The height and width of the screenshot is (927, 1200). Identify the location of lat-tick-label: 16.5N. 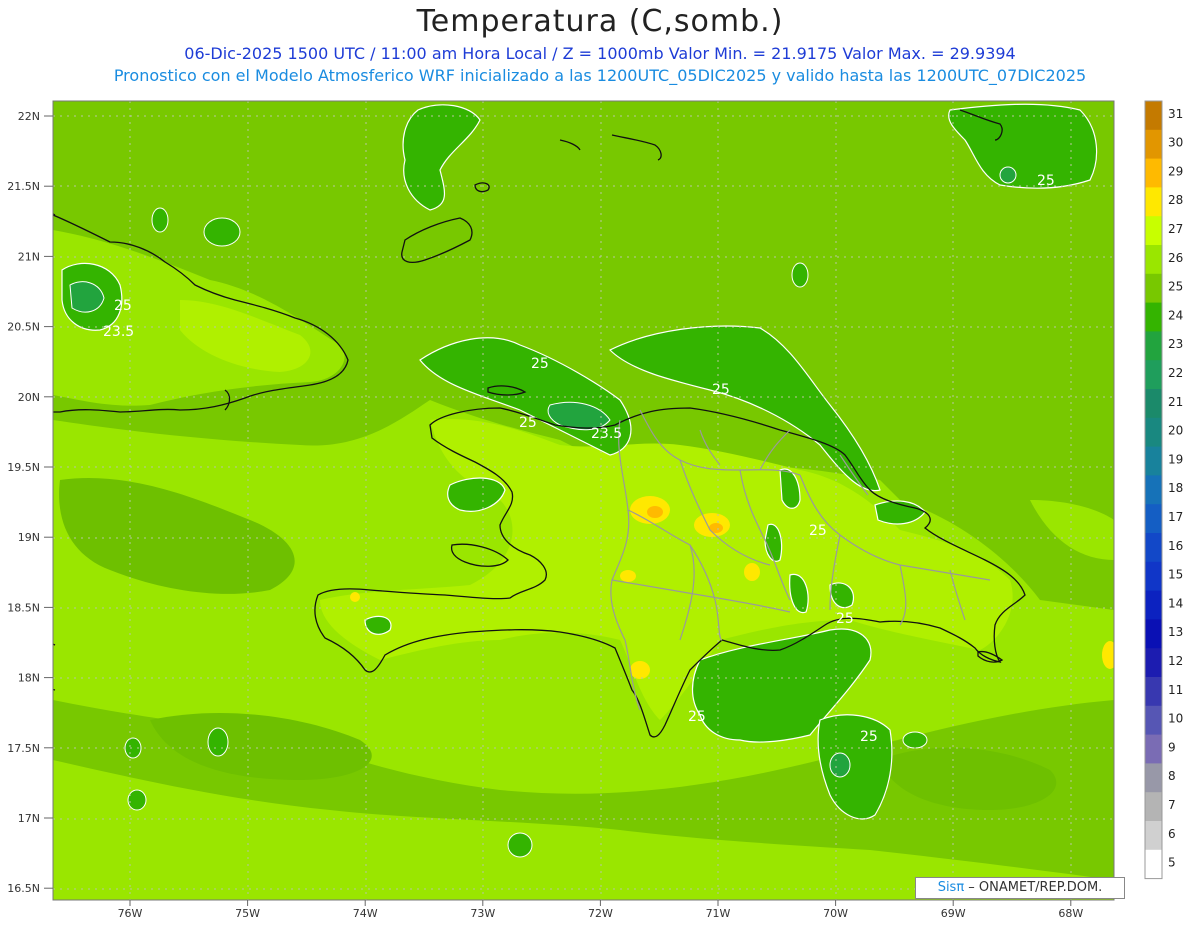
(23, 888).